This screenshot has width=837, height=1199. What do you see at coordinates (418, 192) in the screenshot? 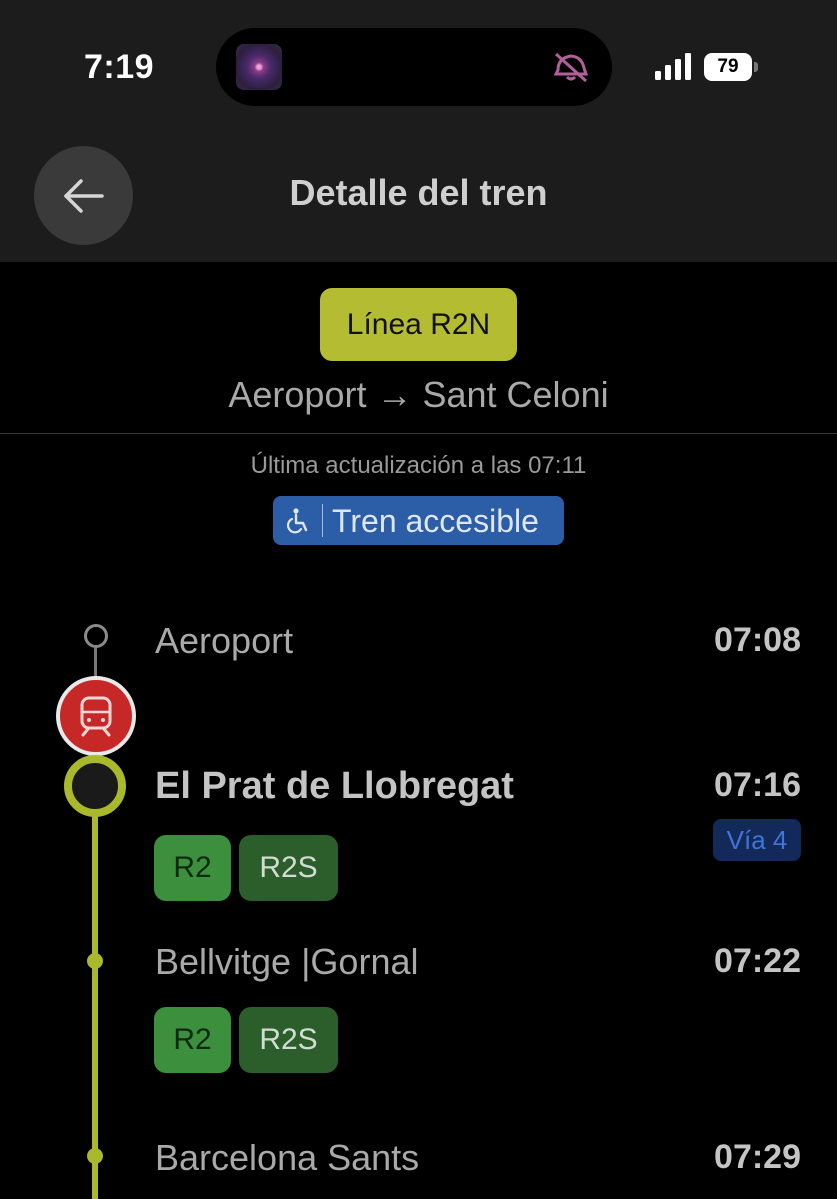
I see `page-title: Detalle del tren` at bounding box center [418, 192].